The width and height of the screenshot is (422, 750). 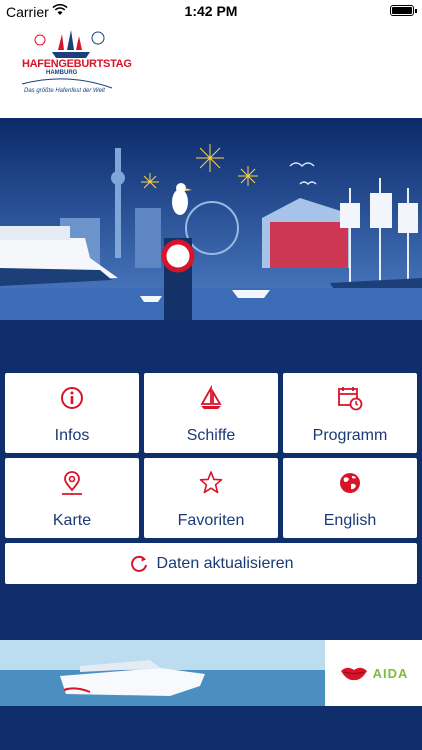 I want to click on status-bar: Carrier 1:42 PM, so click(x=211, y=11).